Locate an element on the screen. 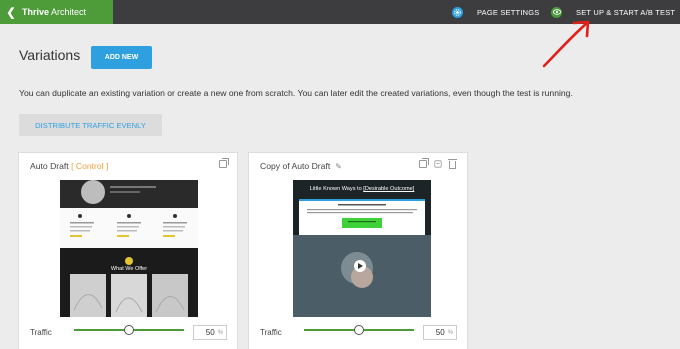 The image size is (680, 349). brand-area: ❮ Thrive Architect is located at coordinates (56, 12).